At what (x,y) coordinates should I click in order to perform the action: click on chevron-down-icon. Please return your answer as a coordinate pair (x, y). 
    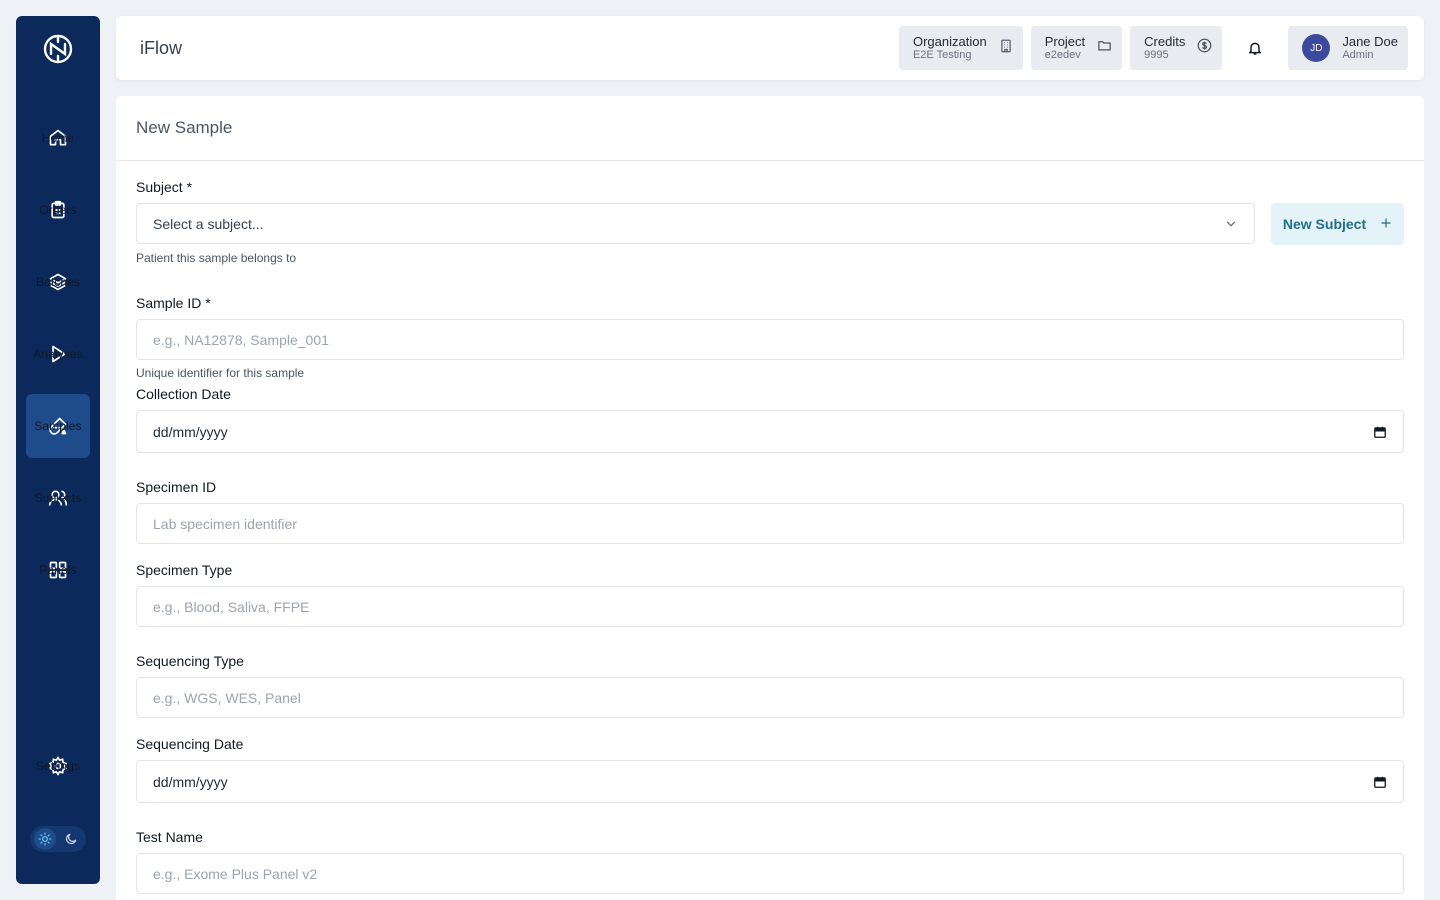
    Looking at the image, I should click on (1231, 224).